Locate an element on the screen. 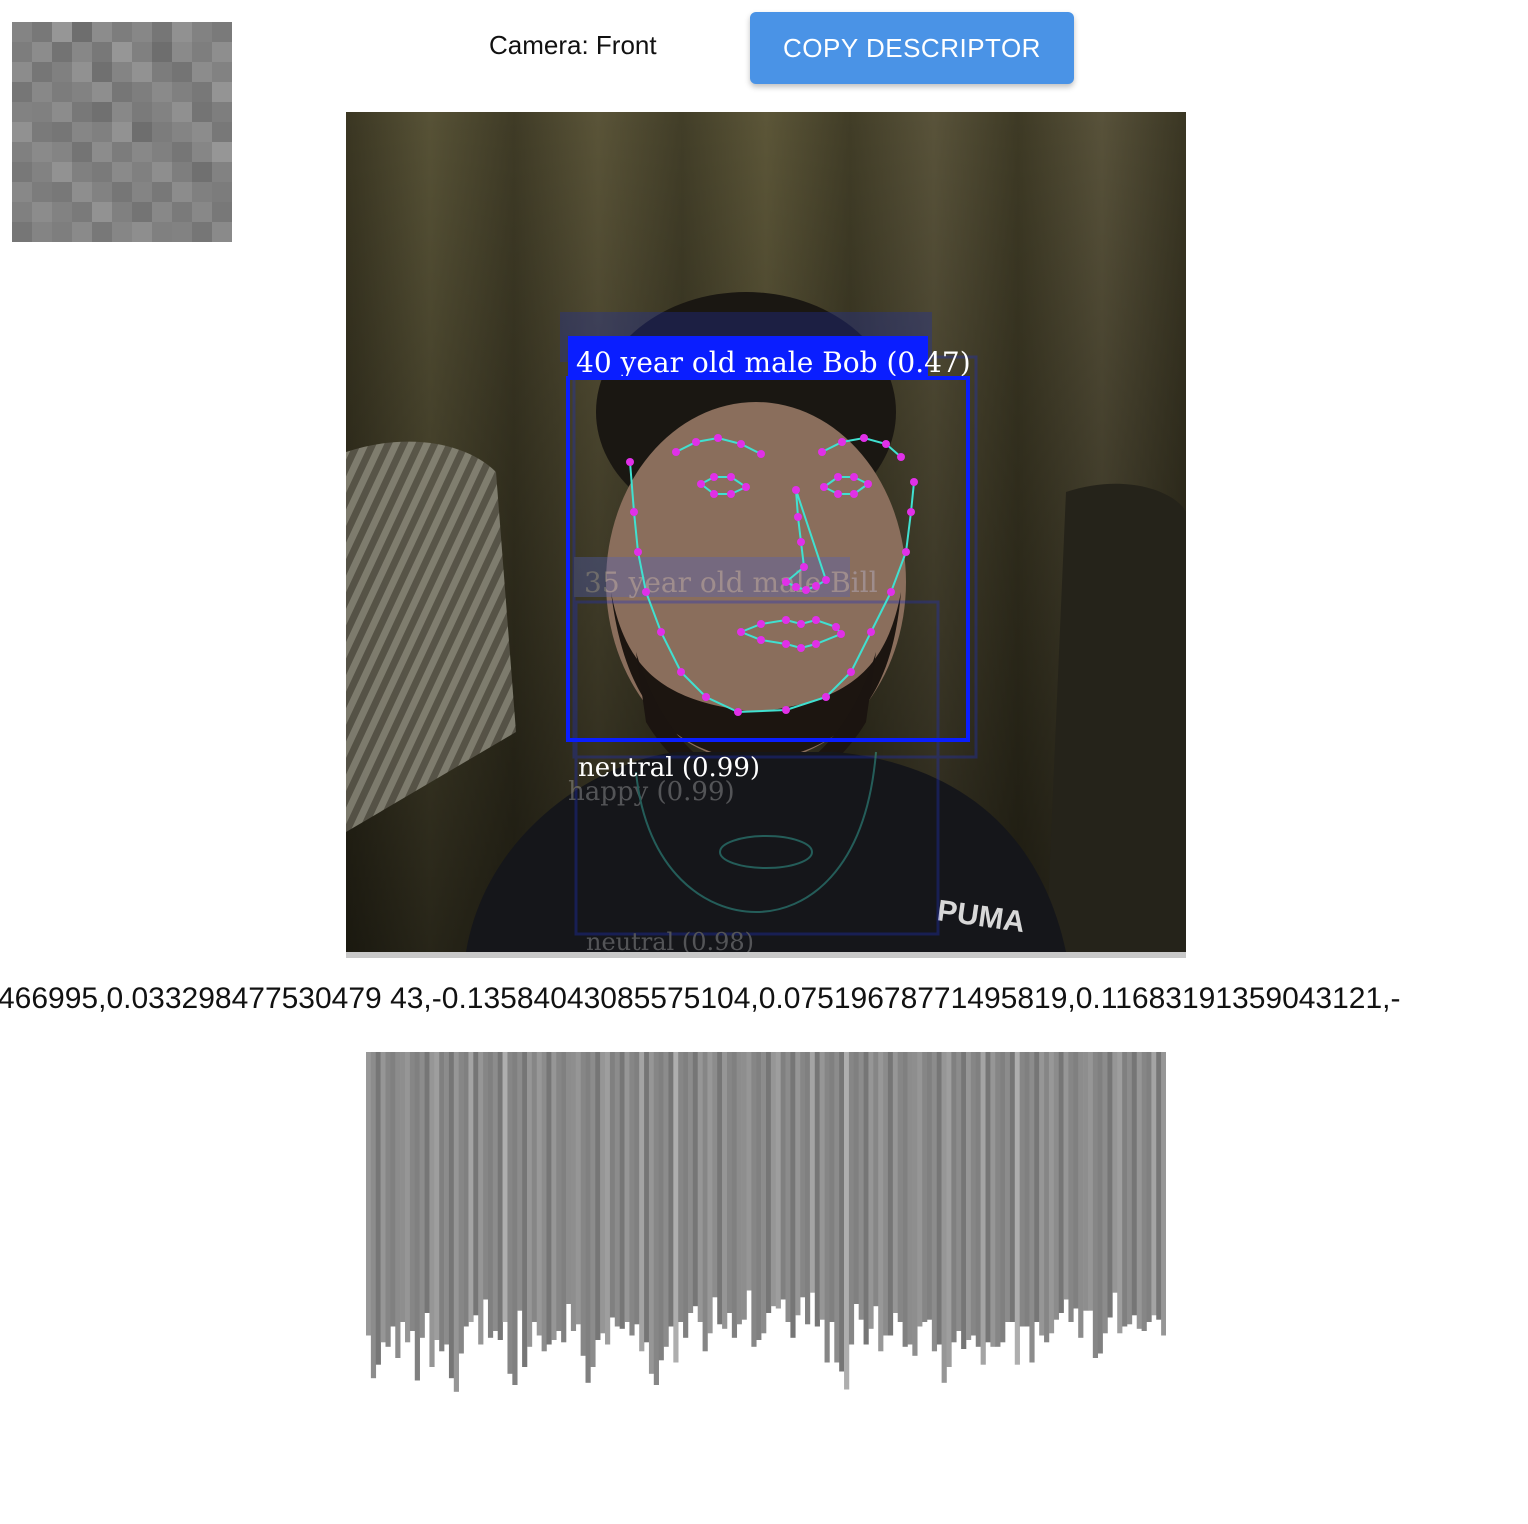 The width and height of the screenshot is (1528, 1524). copy-descriptor-button: COPY DESCRIPTOR is located at coordinates (912, 48).